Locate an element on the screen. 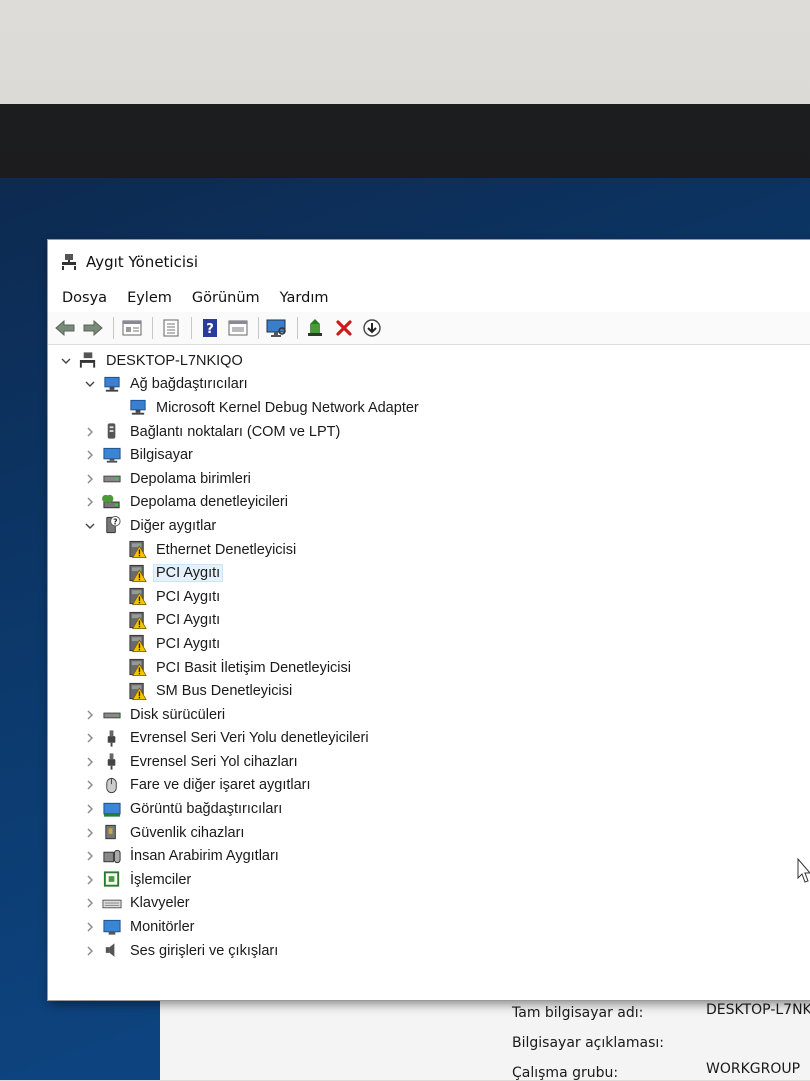  menu-help: Yardım is located at coordinates (304, 298).